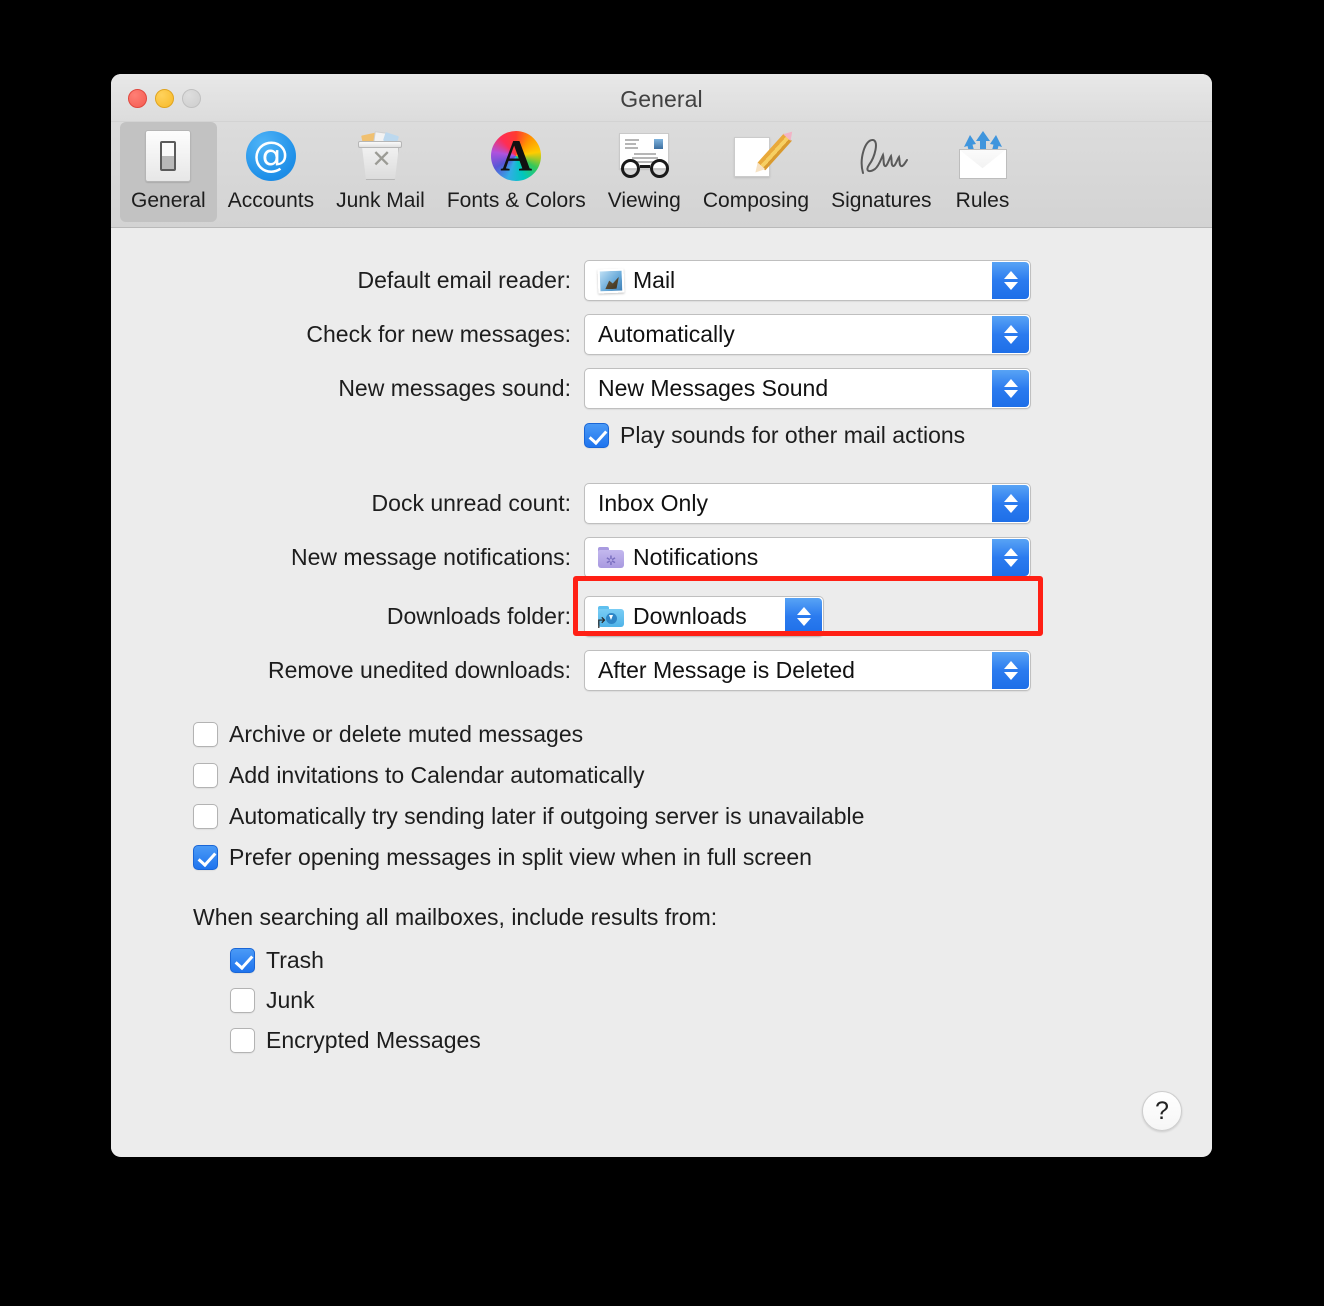  I want to click on checkbox-add-invitations-box, so click(205, 775).